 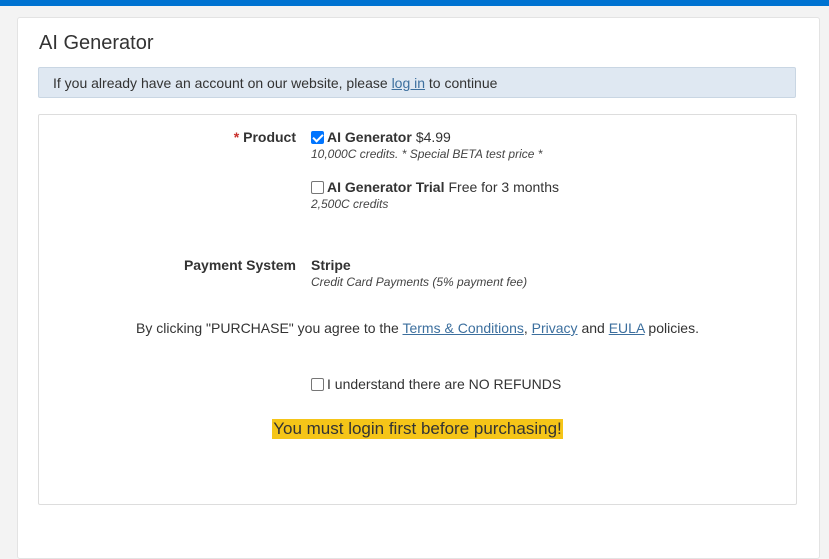 I want to click on product-label: * Product, so click(x=265, y=137).